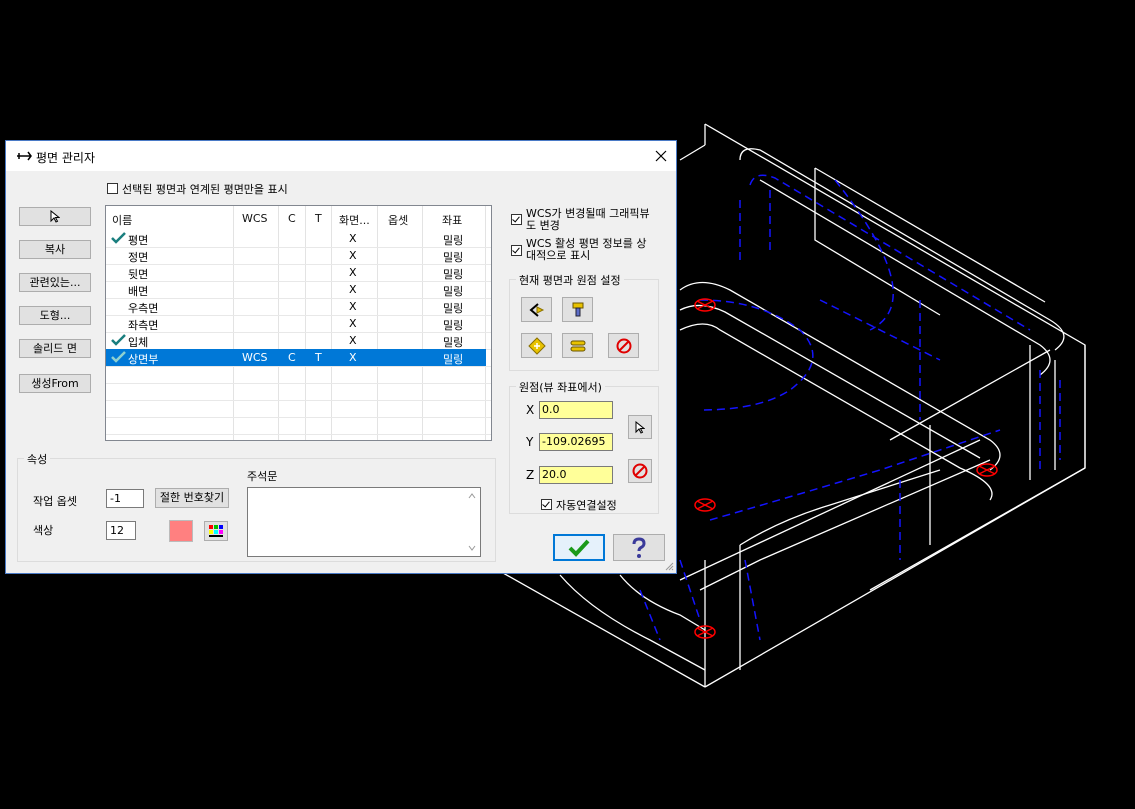 The width and height of the screenshot is (1135, 809). I want to click on origin-x-input: 0.0, so click(576, 410).